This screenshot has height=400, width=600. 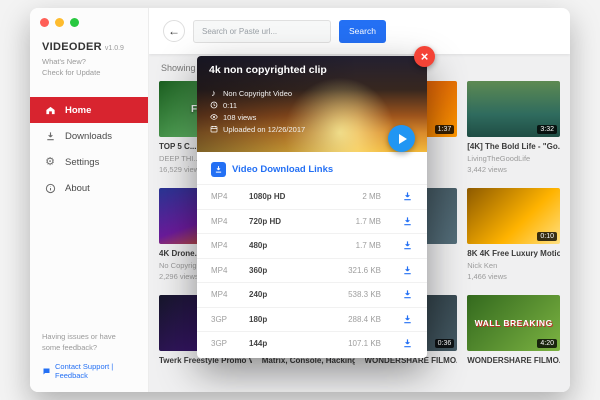 I want to click on download-link-row: MP4 720p HD 1.7 MB, so click(x=312, y=221).